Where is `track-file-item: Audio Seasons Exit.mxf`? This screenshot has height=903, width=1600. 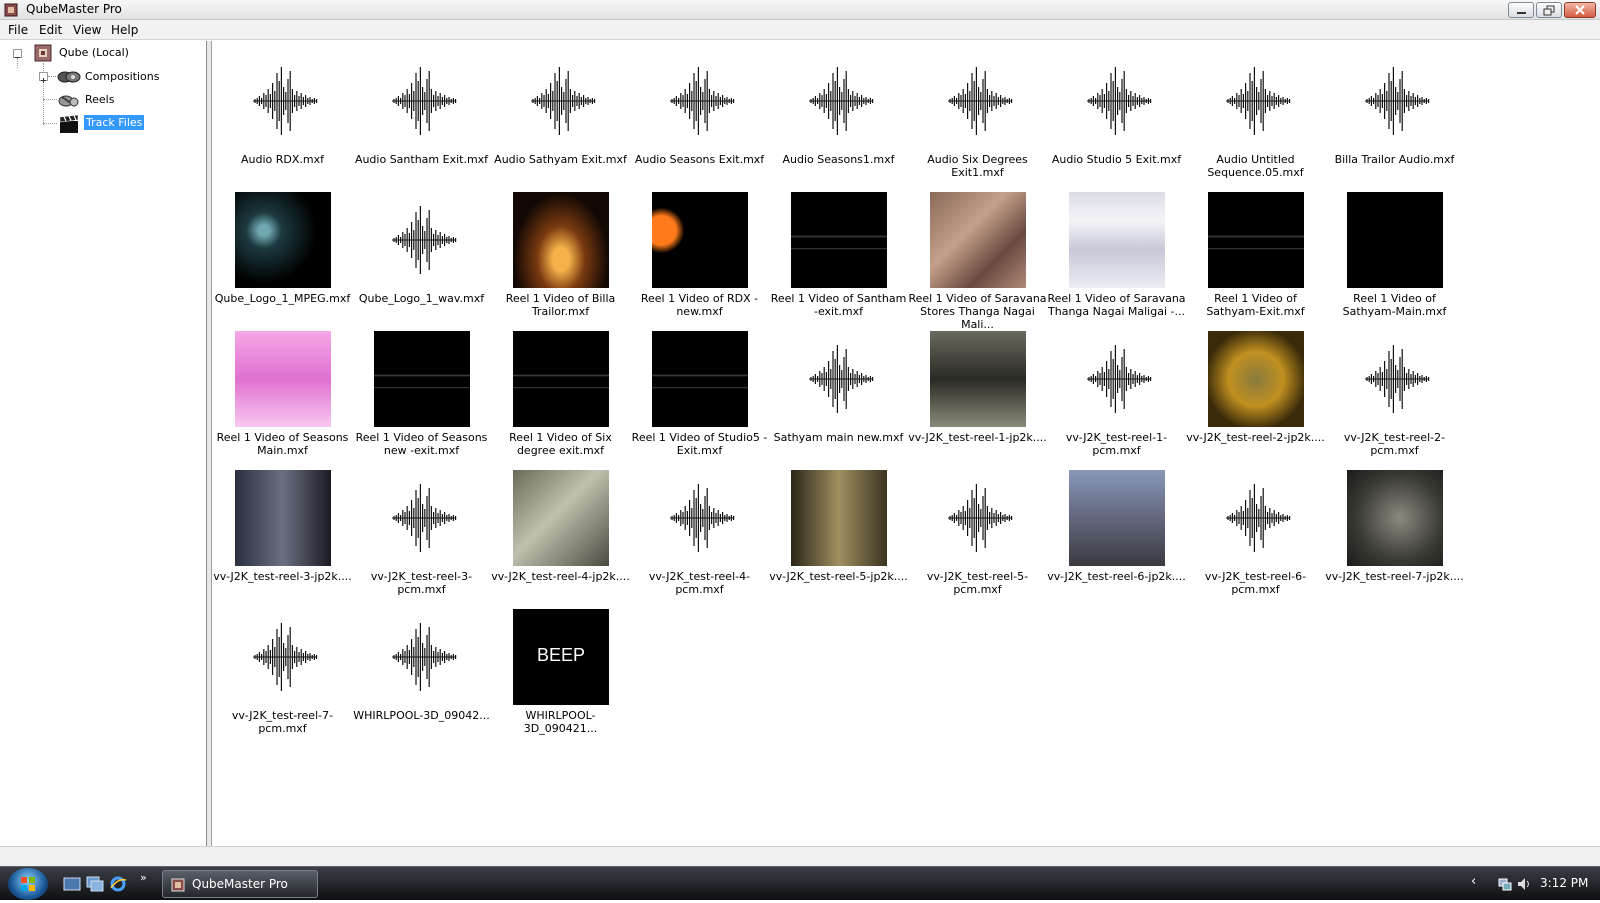
track-file-item: Audio Seasons Exit.mxf is located at coordinates (699, 122).